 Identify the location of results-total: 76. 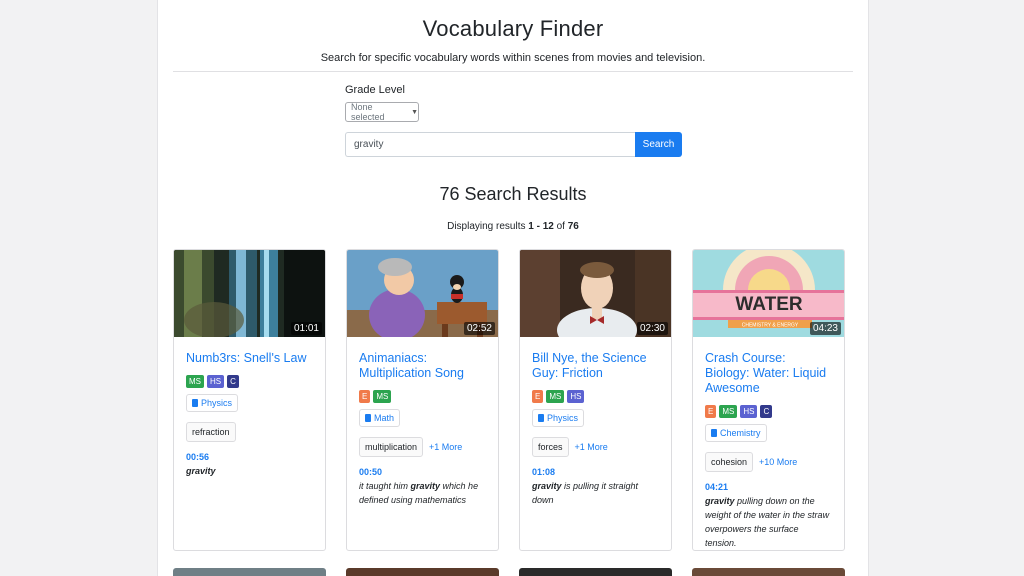
(573, 226).